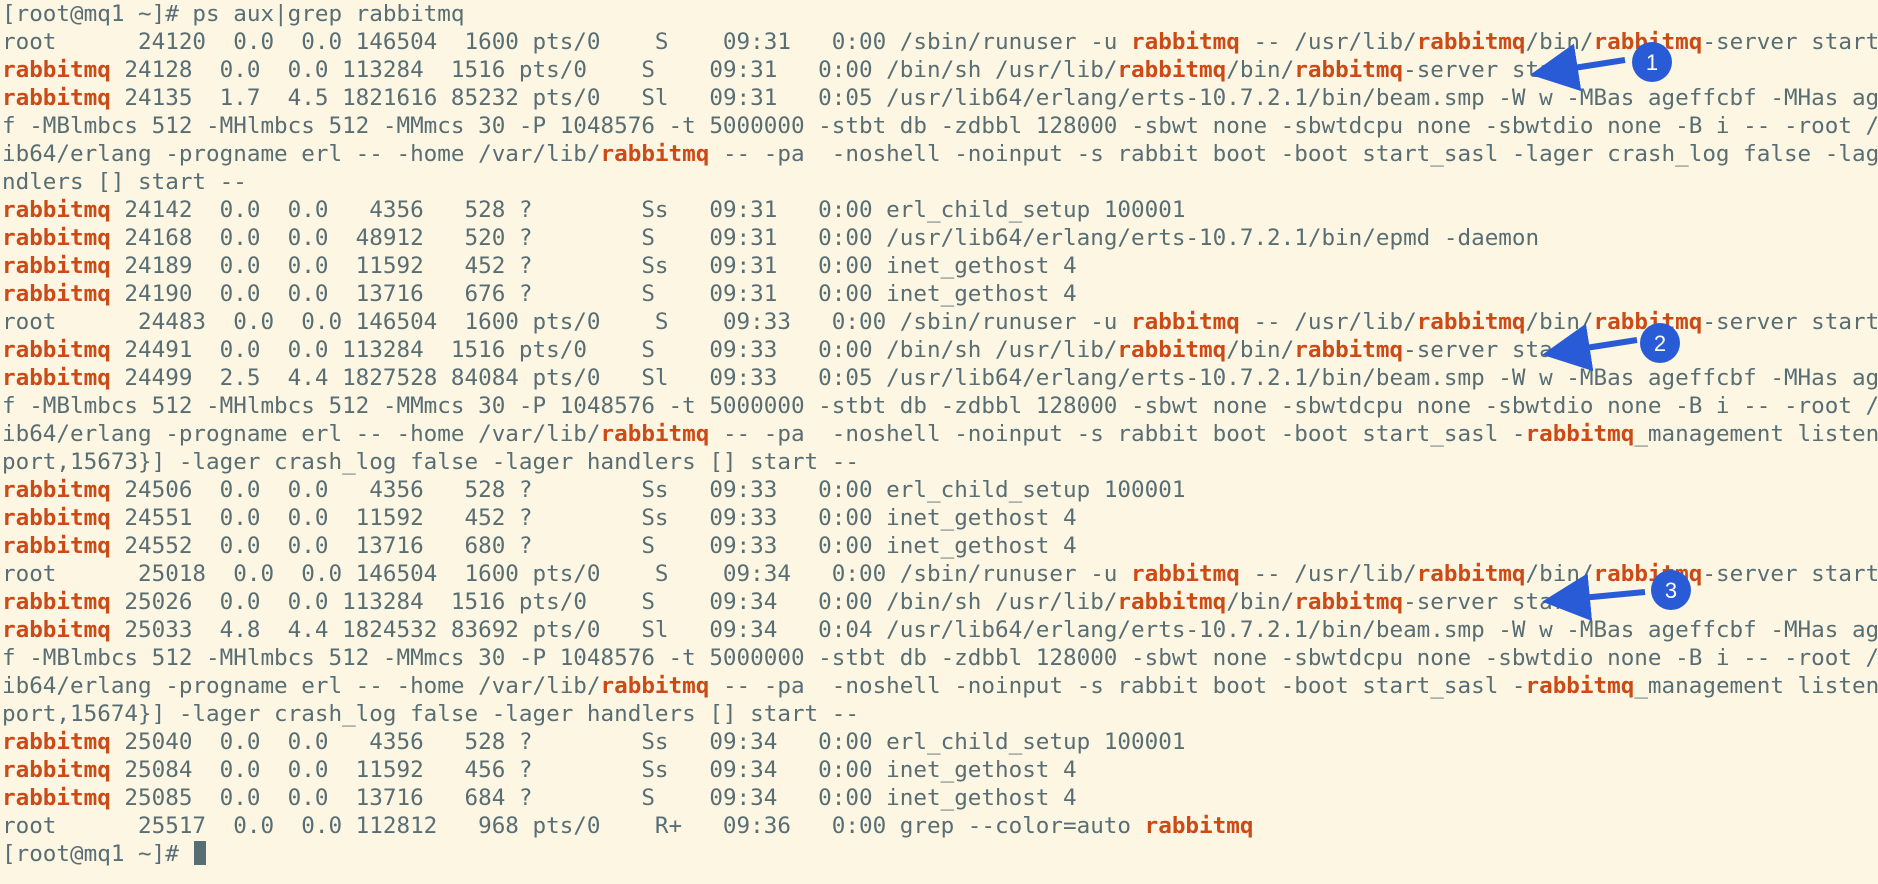 This screenshot has width=1878, height=884. What do you see at coordinates (233, 14) in the screenshot?
I see `command-line: [root@mq1 ~]# ps aux|grep rabbitmq` at bounding box center [233, 14].